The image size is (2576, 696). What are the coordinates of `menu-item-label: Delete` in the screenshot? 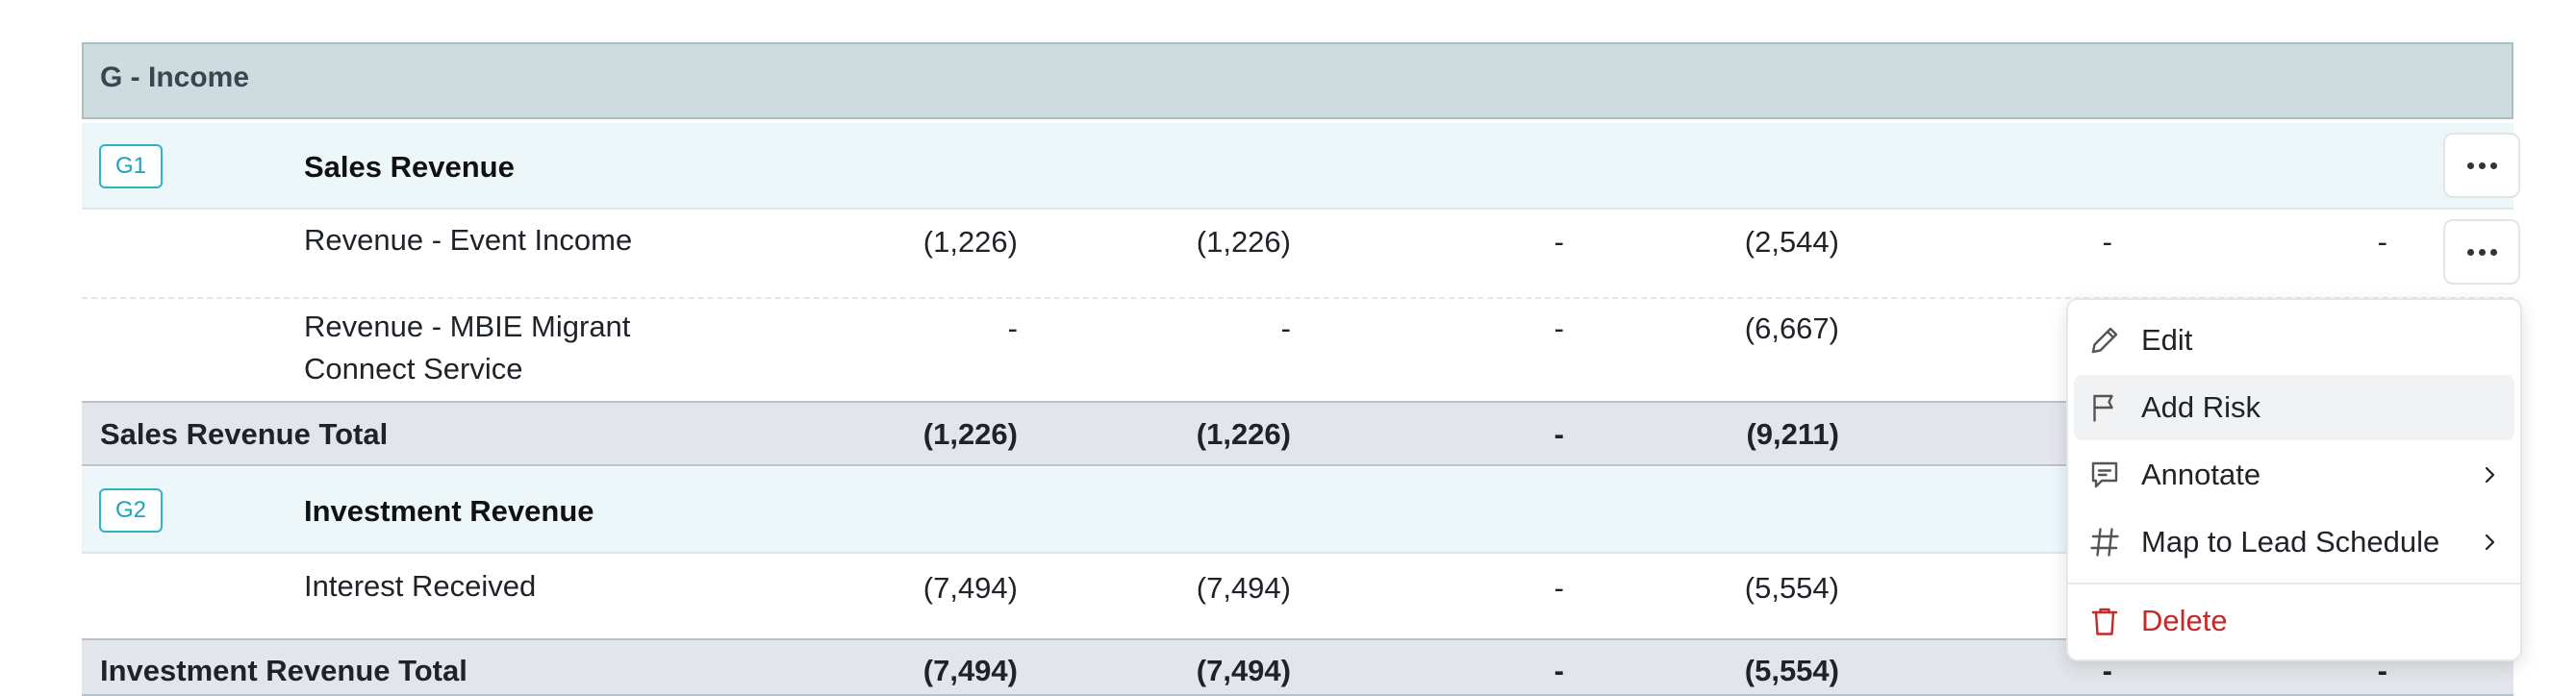 It's located at (2185, 620).